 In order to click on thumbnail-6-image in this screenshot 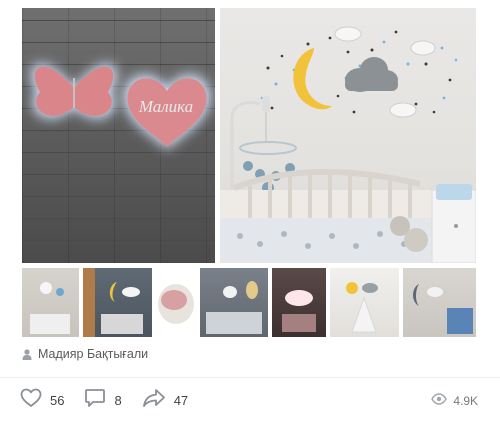, I will do `click(362, 307)`.